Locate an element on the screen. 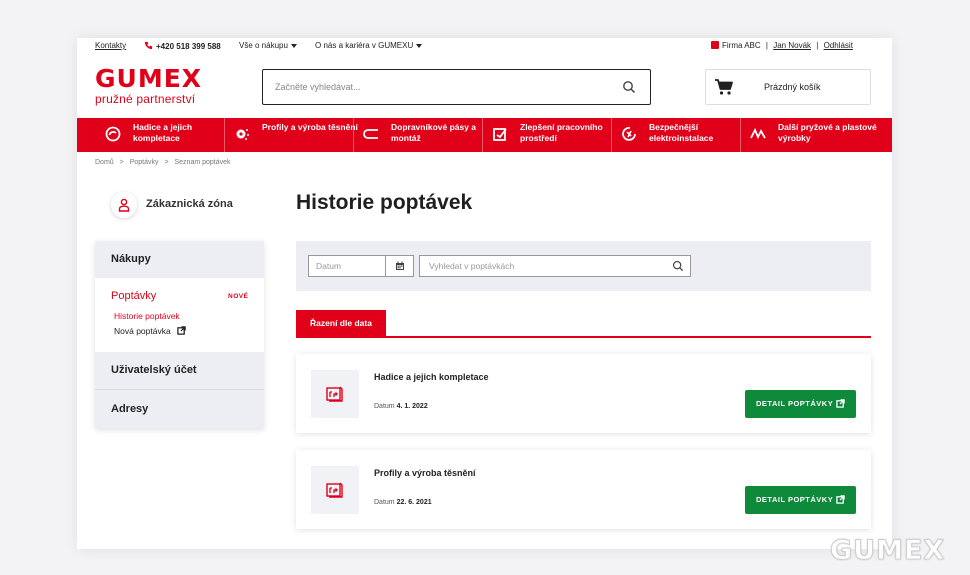  inquiry-search is located at coordinates (555, 266).